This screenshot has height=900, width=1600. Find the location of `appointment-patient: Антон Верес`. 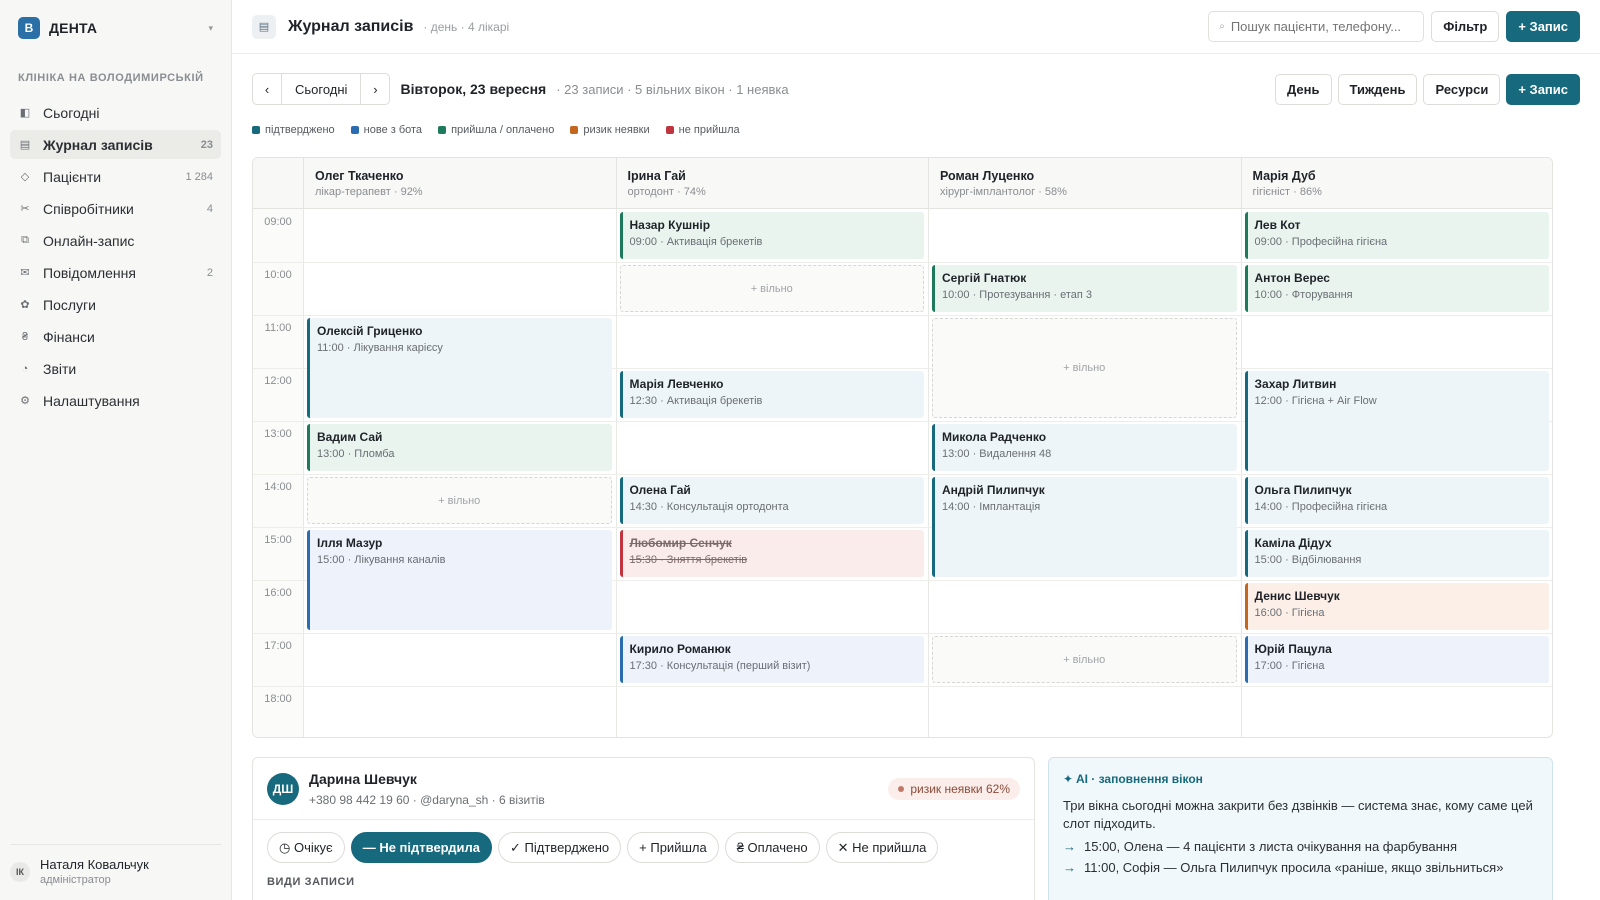

appointment-patient: Антон Верес is located at coordinates (1292, 278).